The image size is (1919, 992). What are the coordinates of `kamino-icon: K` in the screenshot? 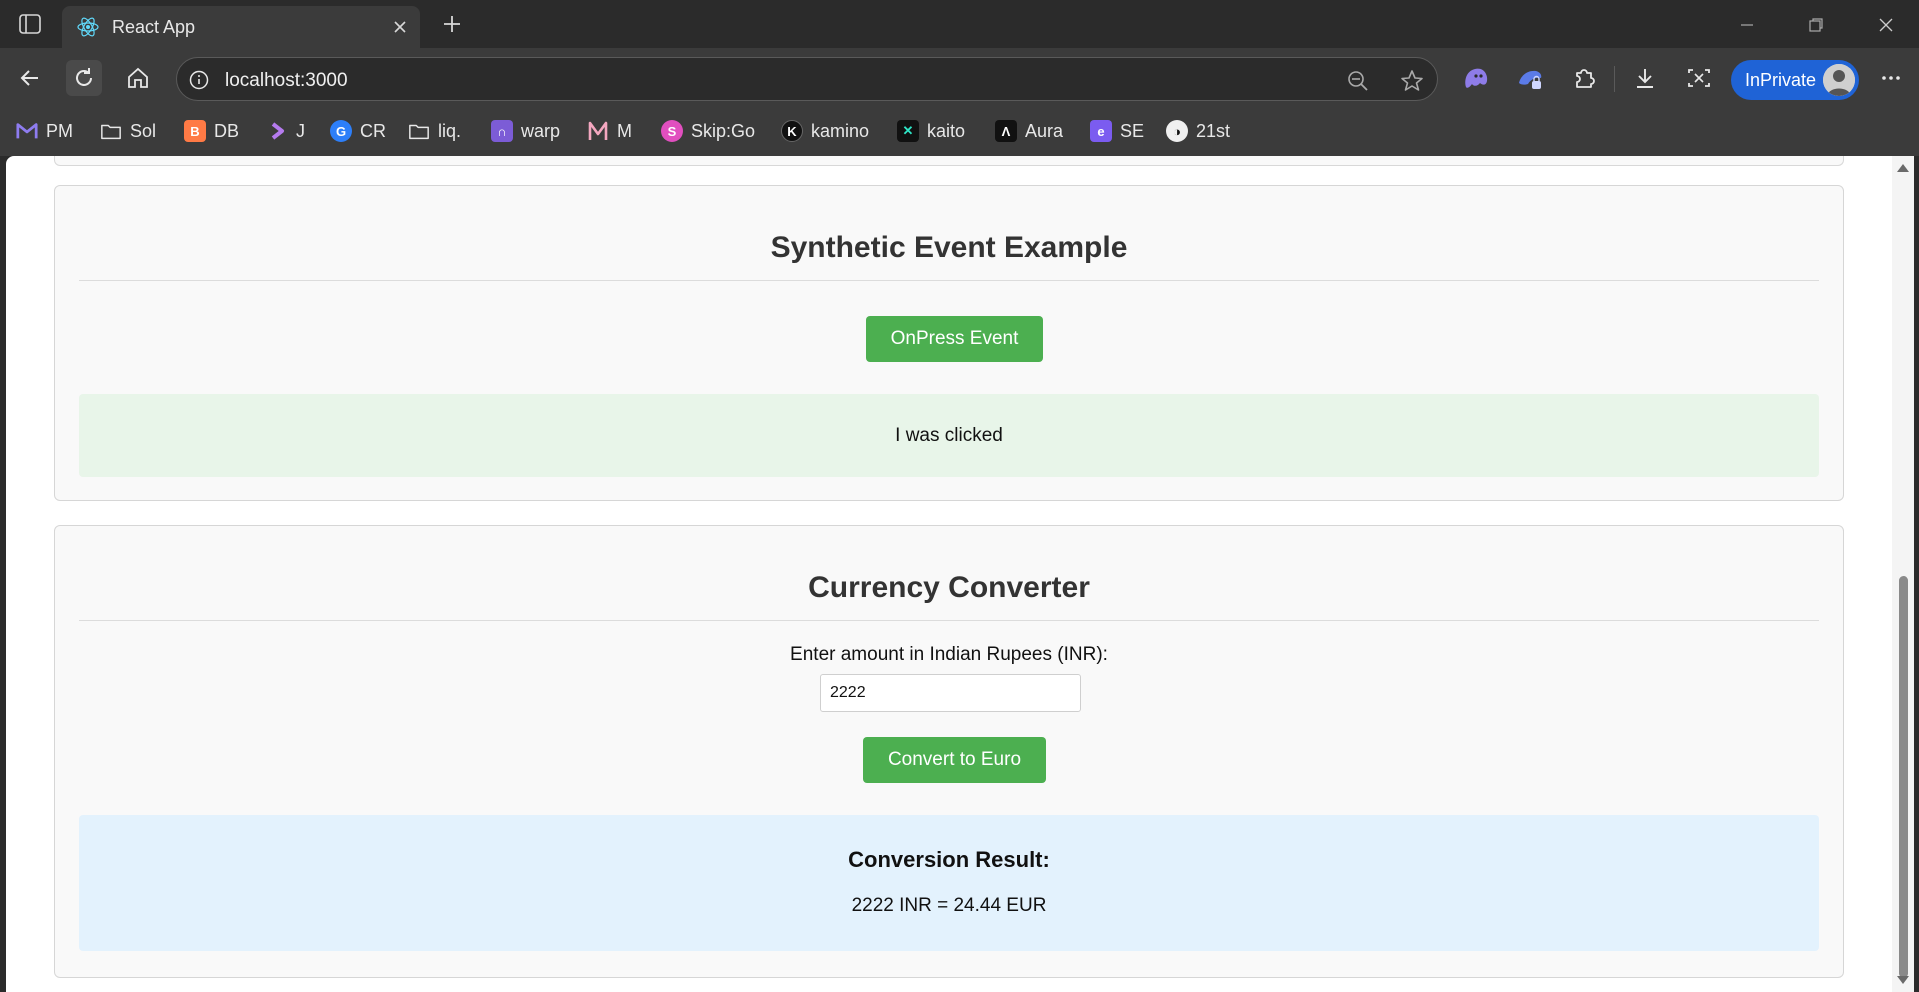 It's located at (792, 131).